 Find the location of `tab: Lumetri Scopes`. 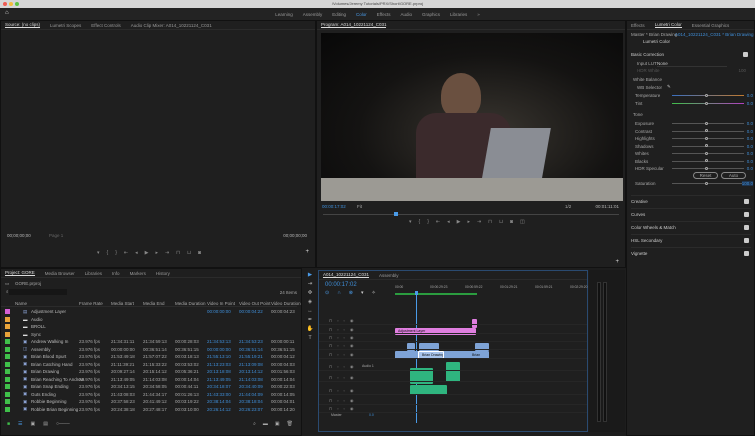

tab: Lumetri Scopes is located at coordinates (65, 25).